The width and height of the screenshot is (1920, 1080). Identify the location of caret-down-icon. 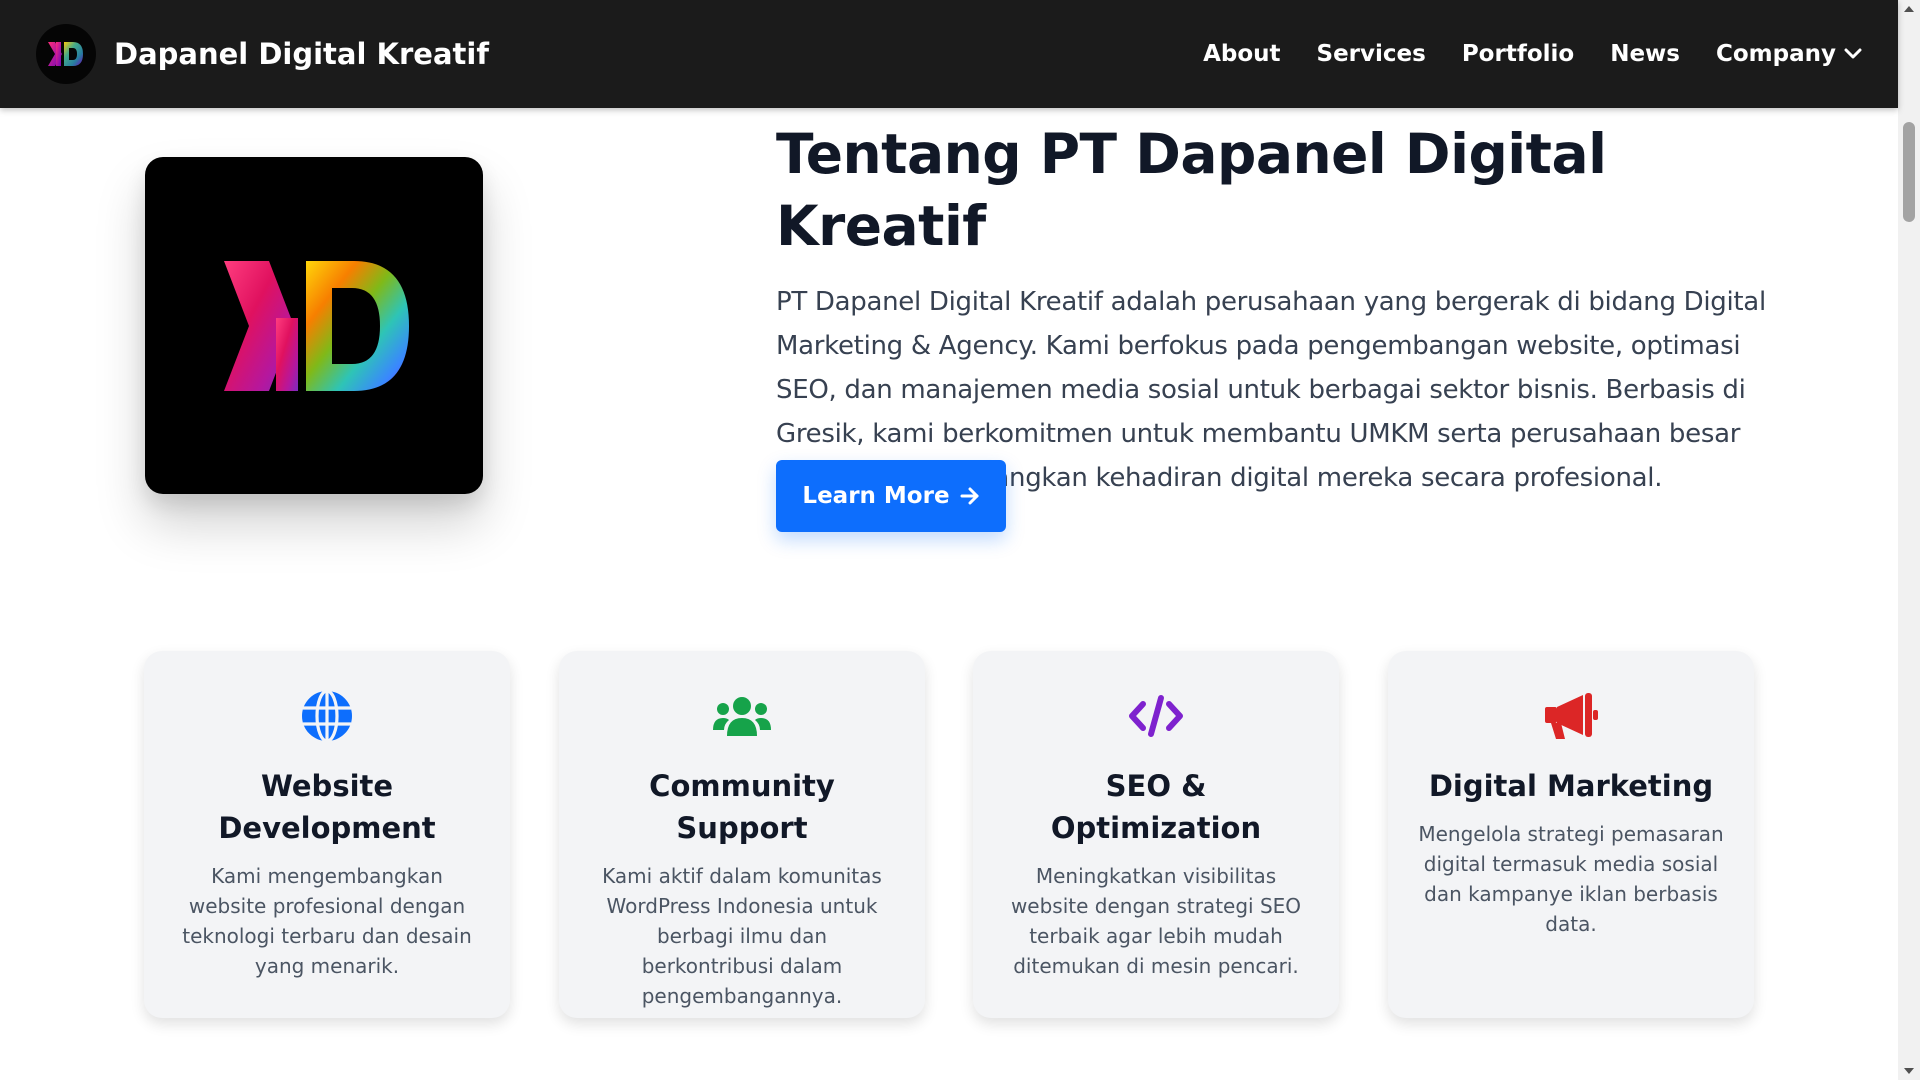
(1909, 1071).